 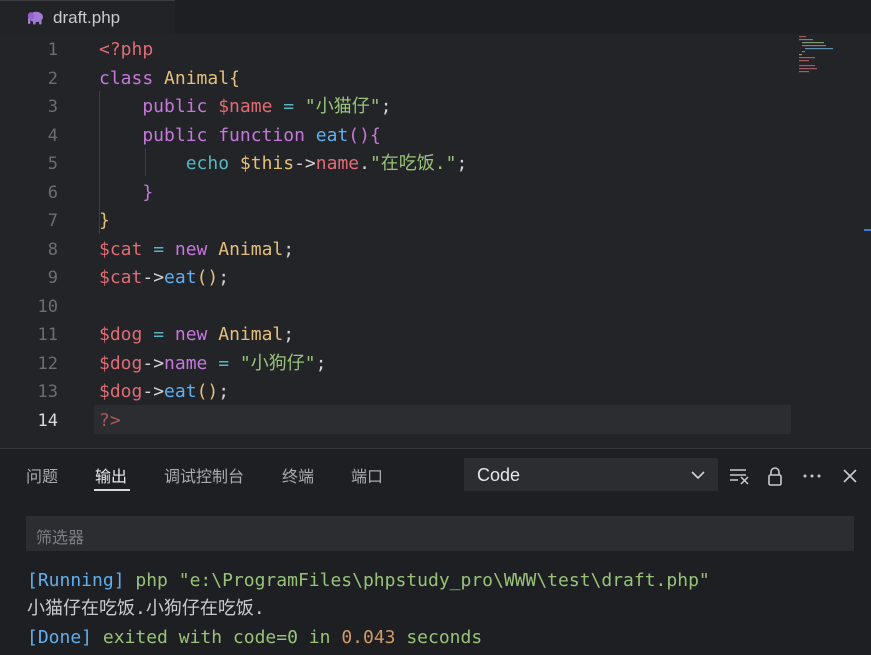 I want to click on tab-ports: 端口, so click(x=367, y=475).